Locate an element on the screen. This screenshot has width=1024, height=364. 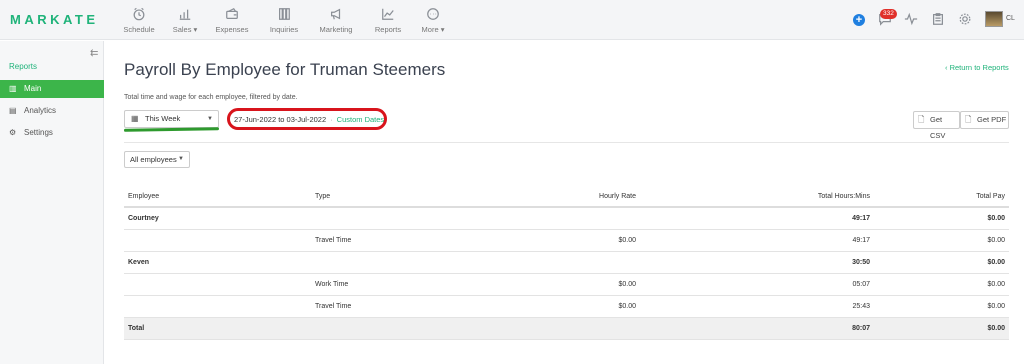
get-pdf-button: 🗋 Get PDF is located at coordinates (984, 120).